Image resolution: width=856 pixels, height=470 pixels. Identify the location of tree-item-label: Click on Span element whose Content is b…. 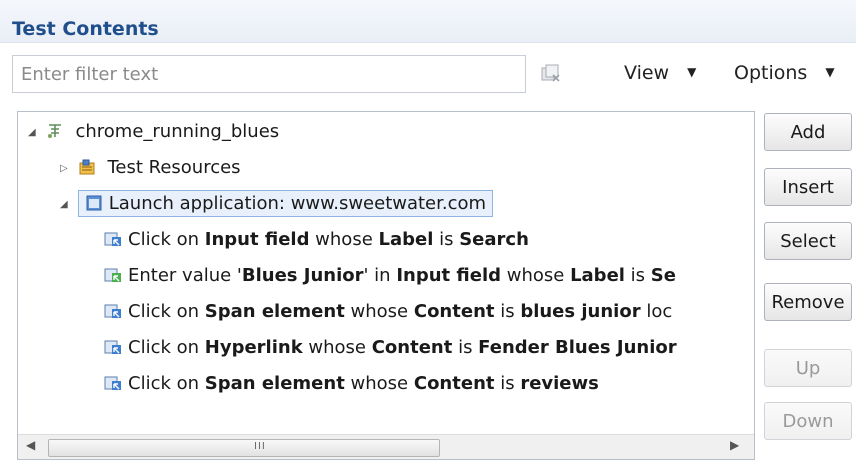
(400, 311).